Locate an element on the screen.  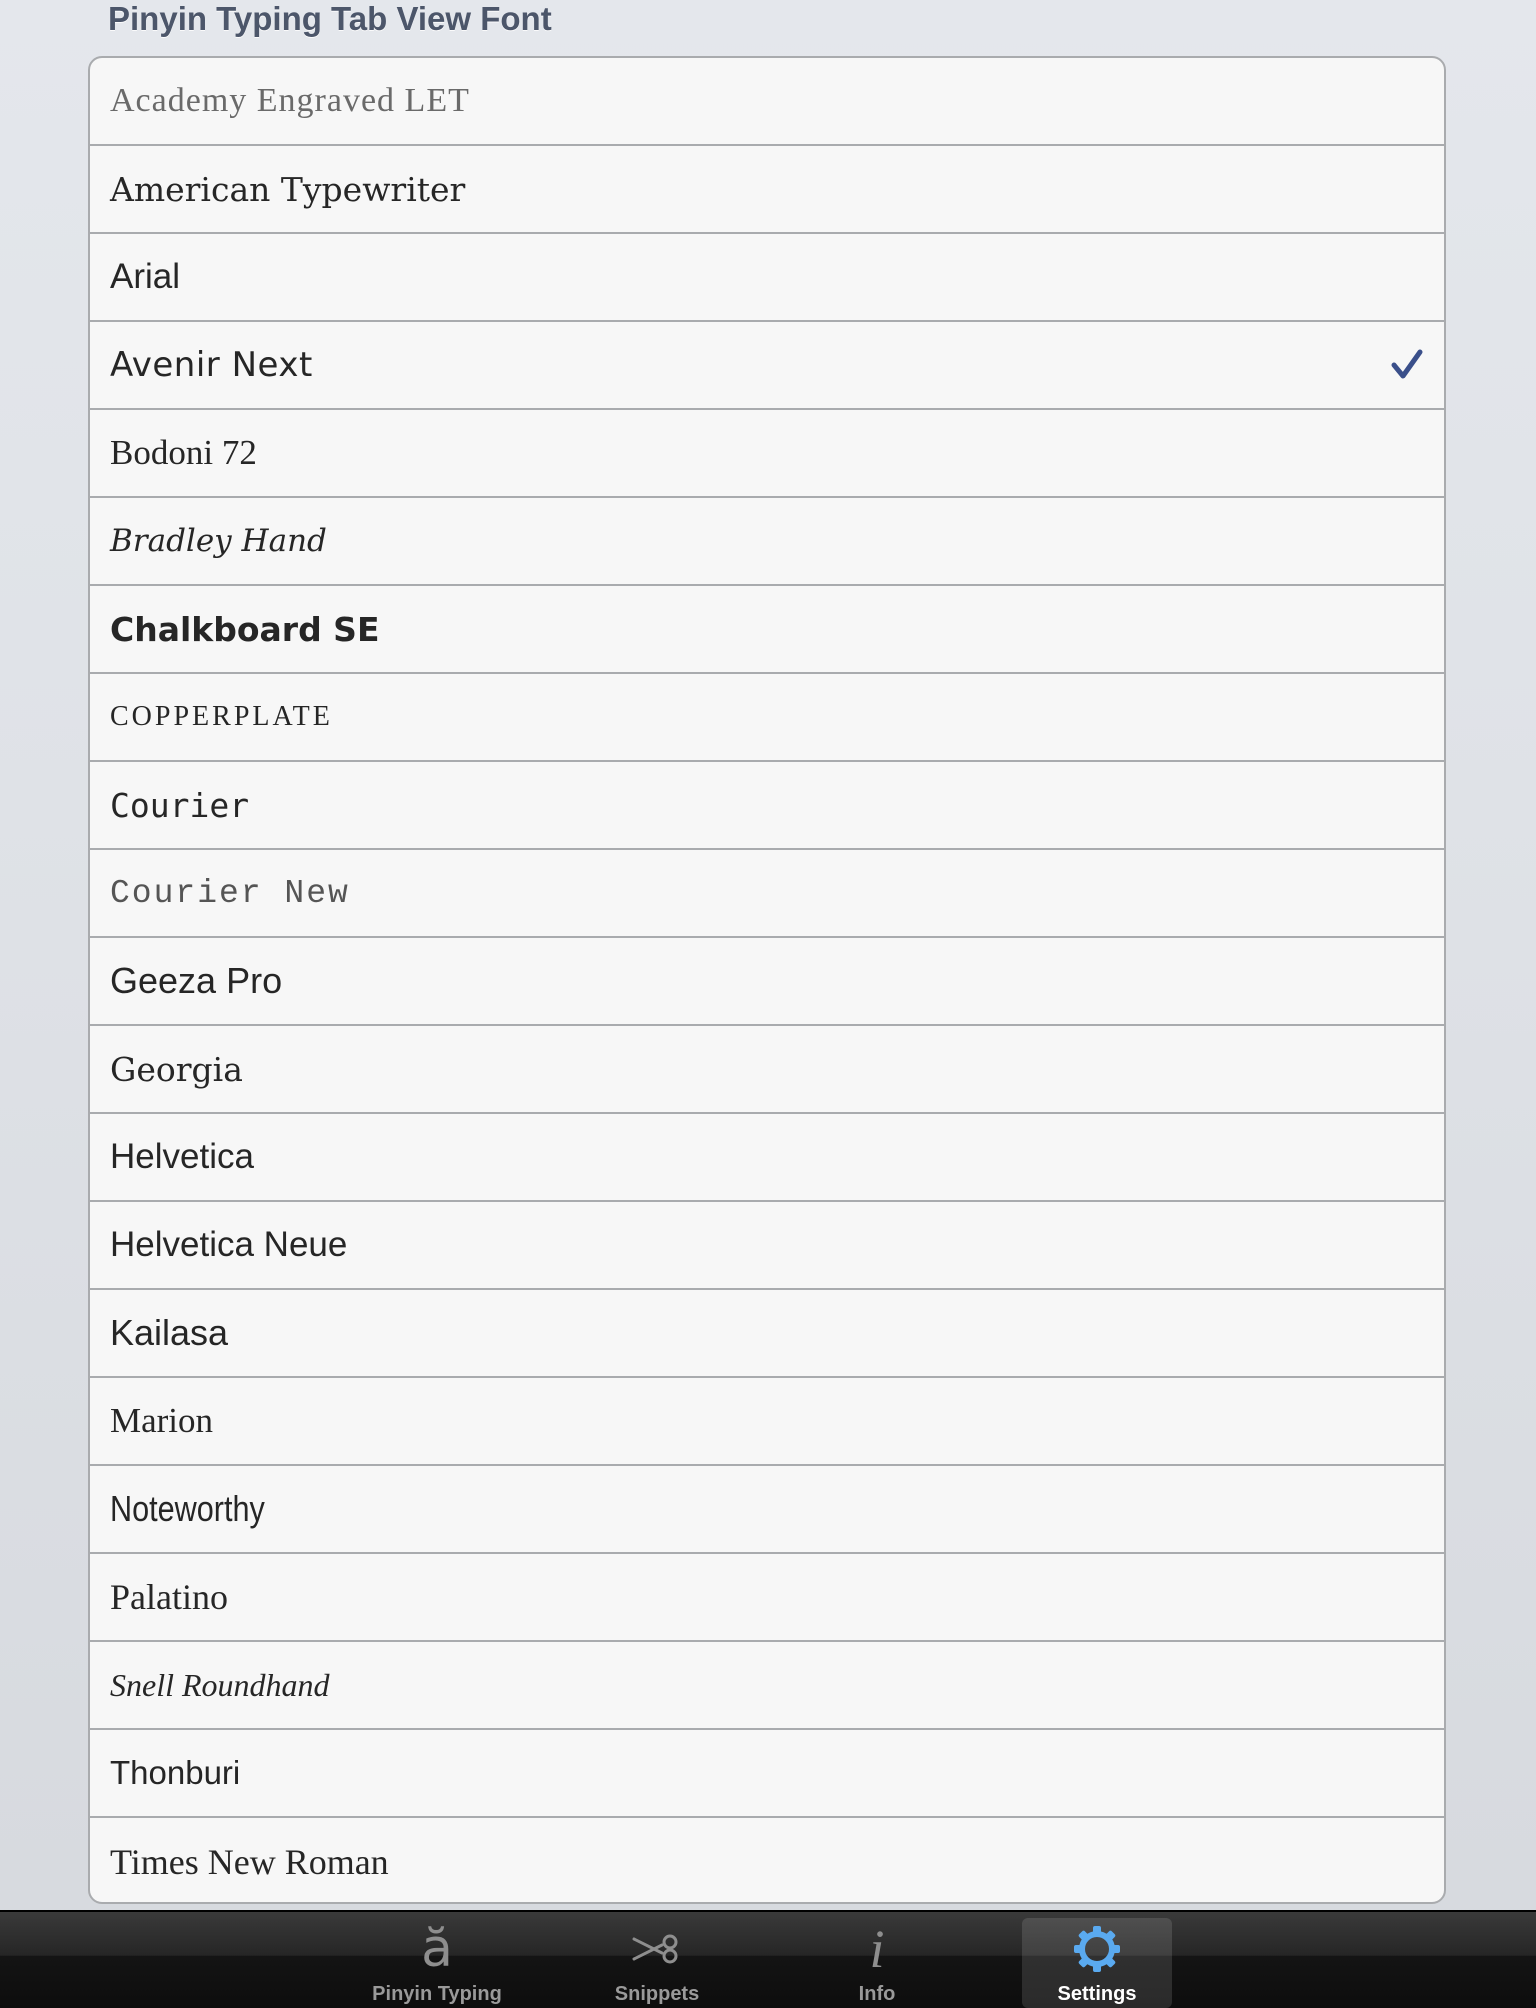
font-option-label: COPPERPLATE is located at coordinates (221, 716).